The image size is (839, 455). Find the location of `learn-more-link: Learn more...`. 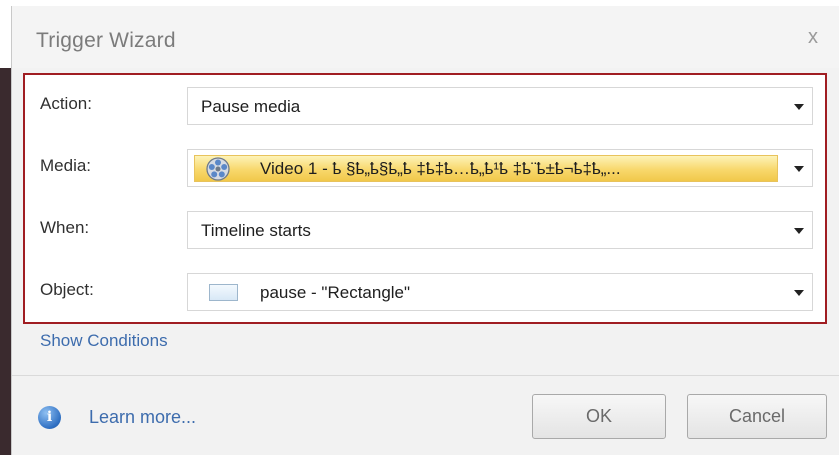

learn-more-link: Learn more... is located at coordinates (142, 417).